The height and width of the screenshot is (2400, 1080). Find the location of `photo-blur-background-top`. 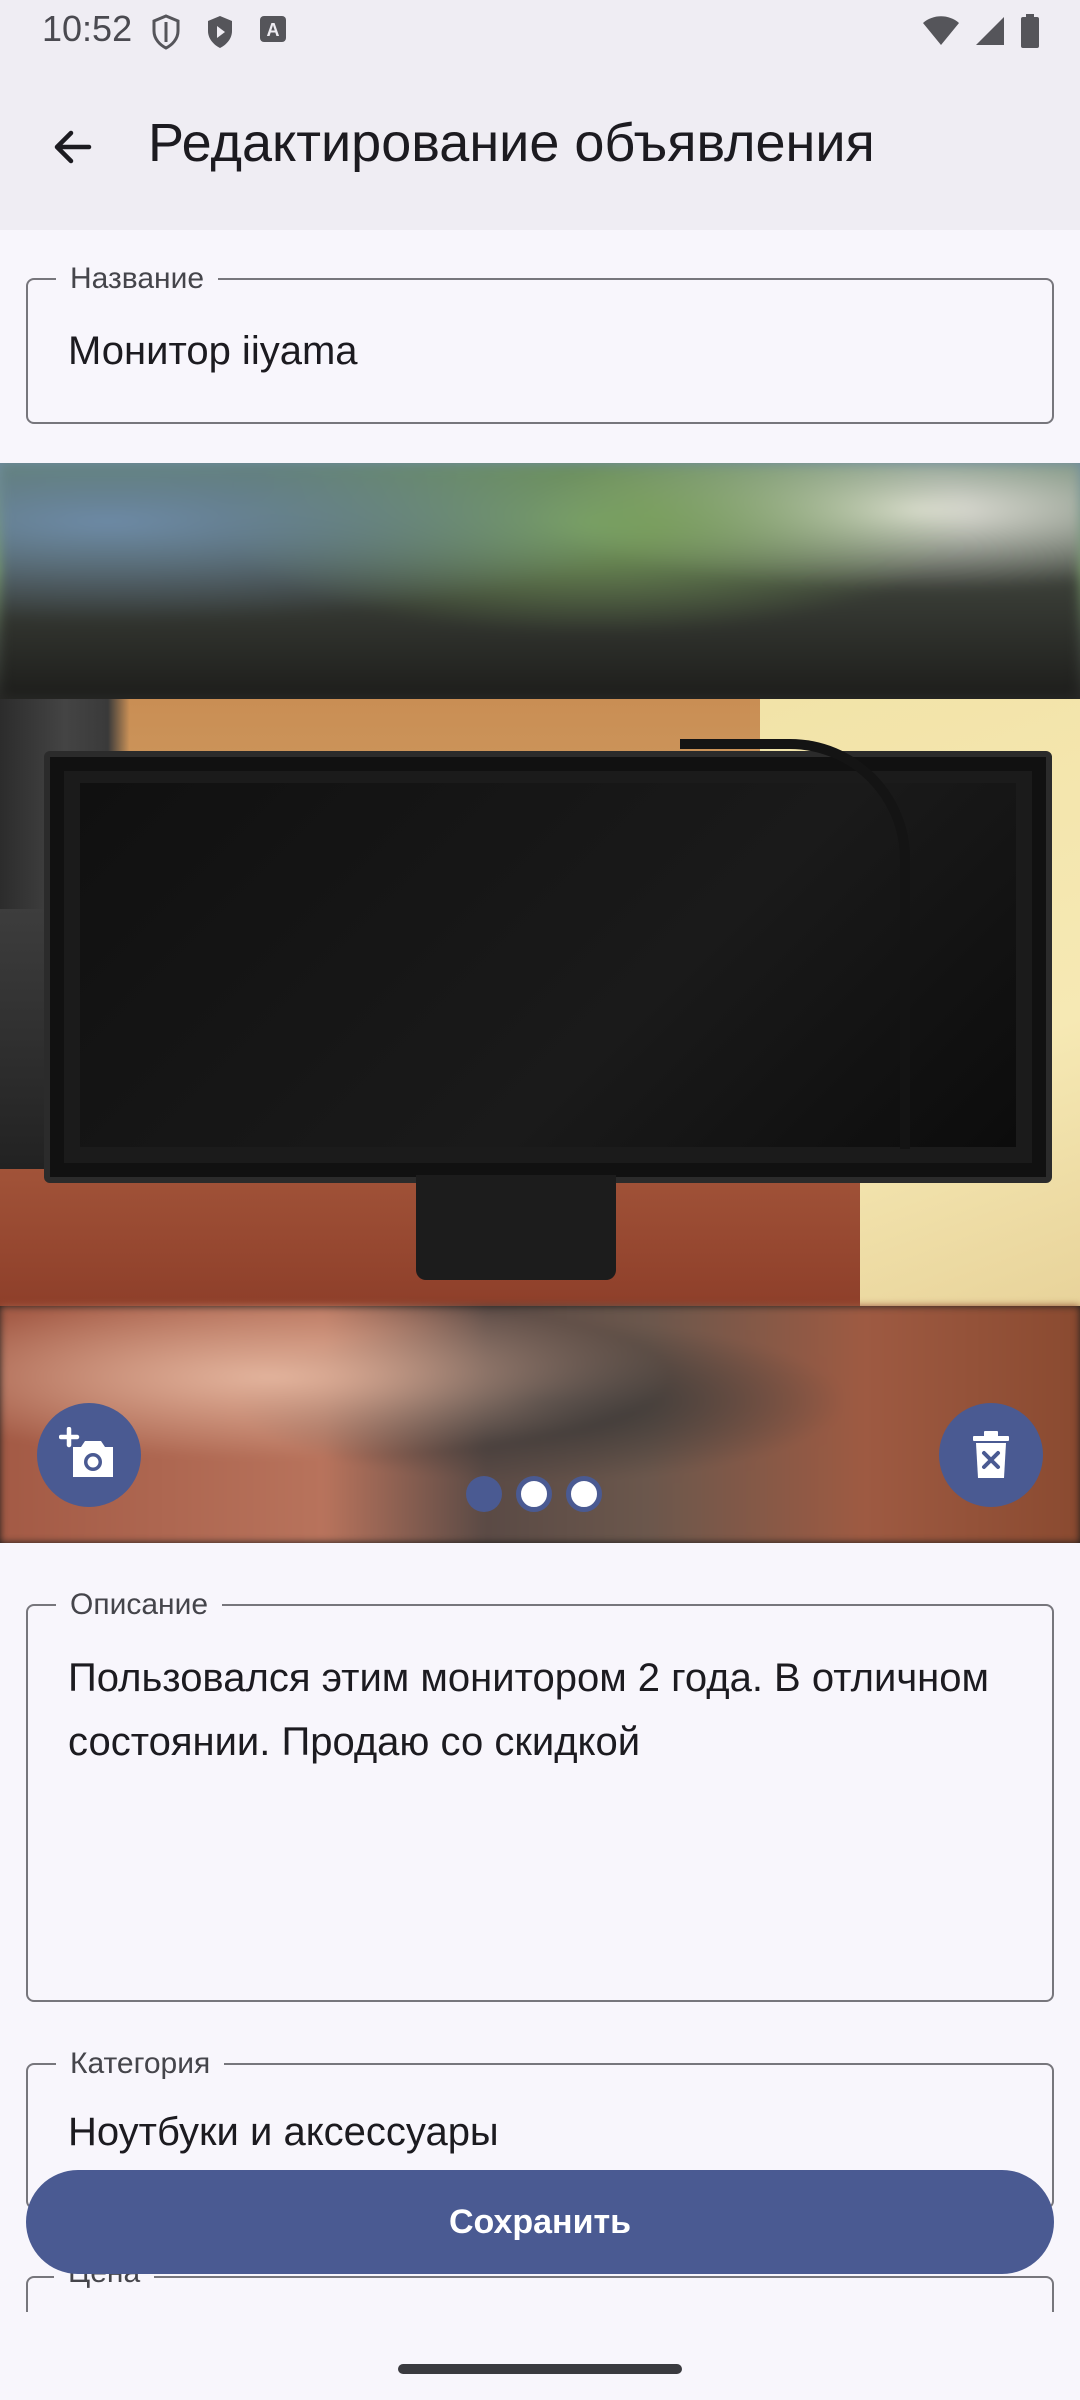

photo-blur-background-top is located at coordinates (540, 581).